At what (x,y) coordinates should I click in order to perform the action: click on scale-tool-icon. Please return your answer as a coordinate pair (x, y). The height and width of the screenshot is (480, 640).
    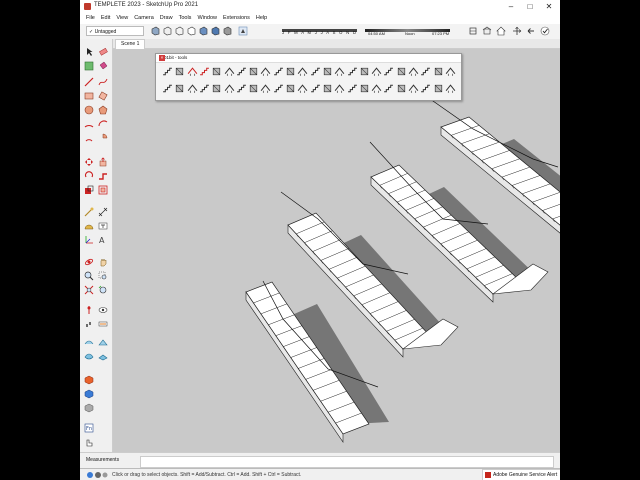
    Looking at the image, I should click on (89, 190).